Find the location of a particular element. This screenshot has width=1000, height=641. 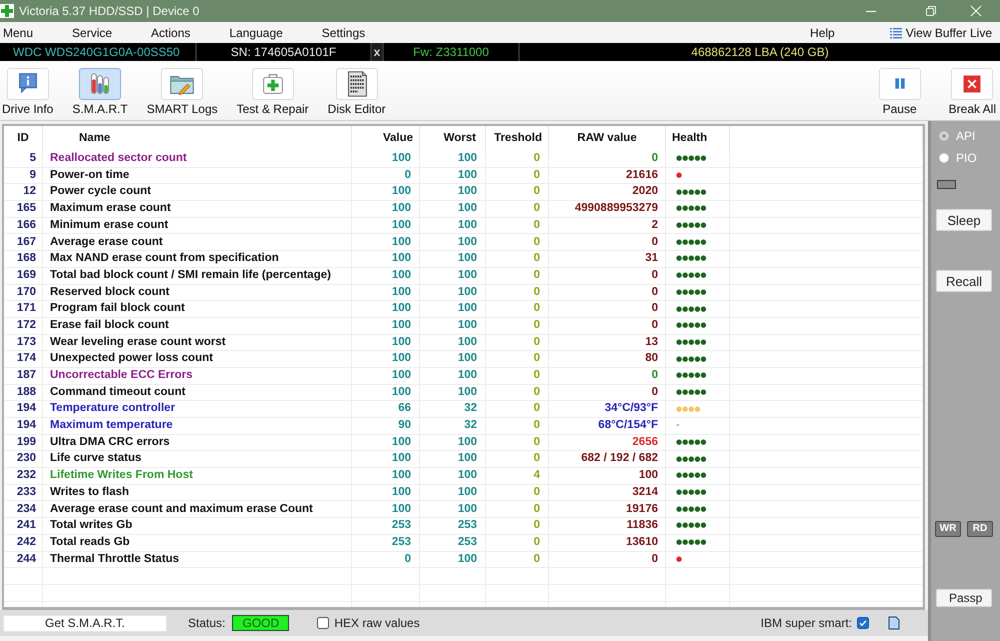

serial-number: SN: 174605A0101F is located at coordinates (283, 52).